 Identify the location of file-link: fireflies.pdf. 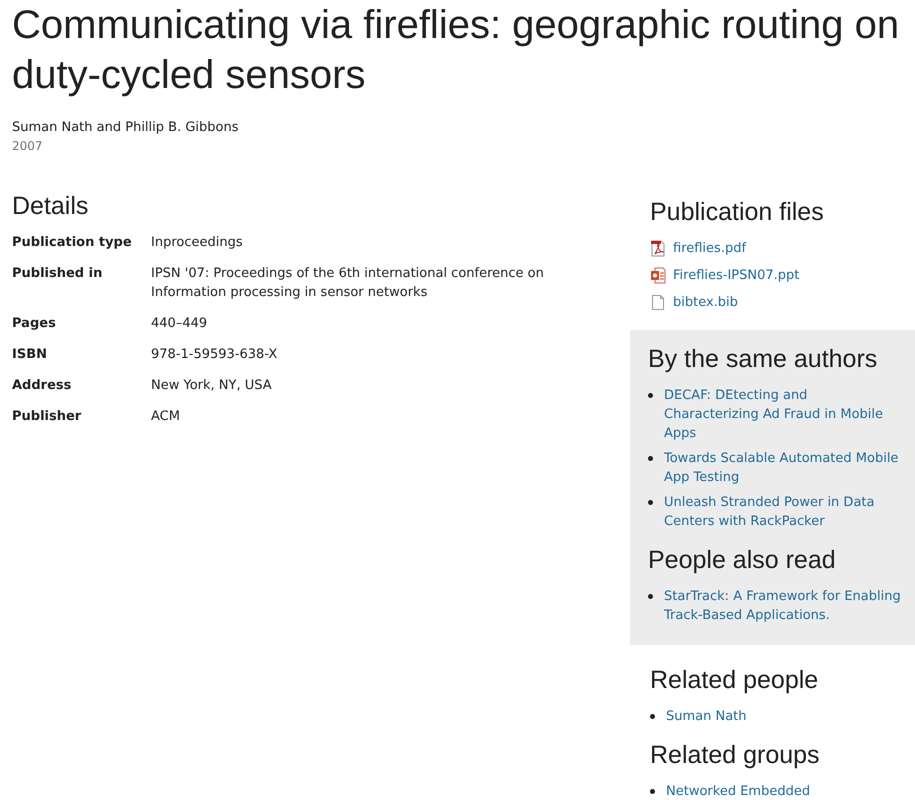
(709, 248).